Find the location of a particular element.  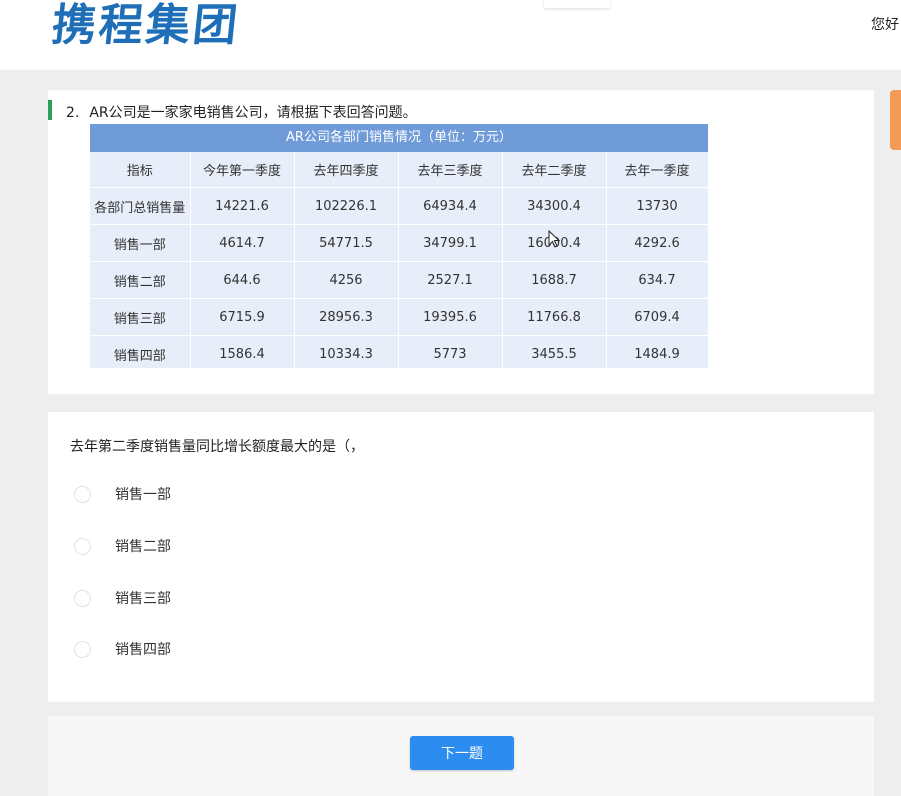

table-cell: 5773 is located at coordinates (450, 354).